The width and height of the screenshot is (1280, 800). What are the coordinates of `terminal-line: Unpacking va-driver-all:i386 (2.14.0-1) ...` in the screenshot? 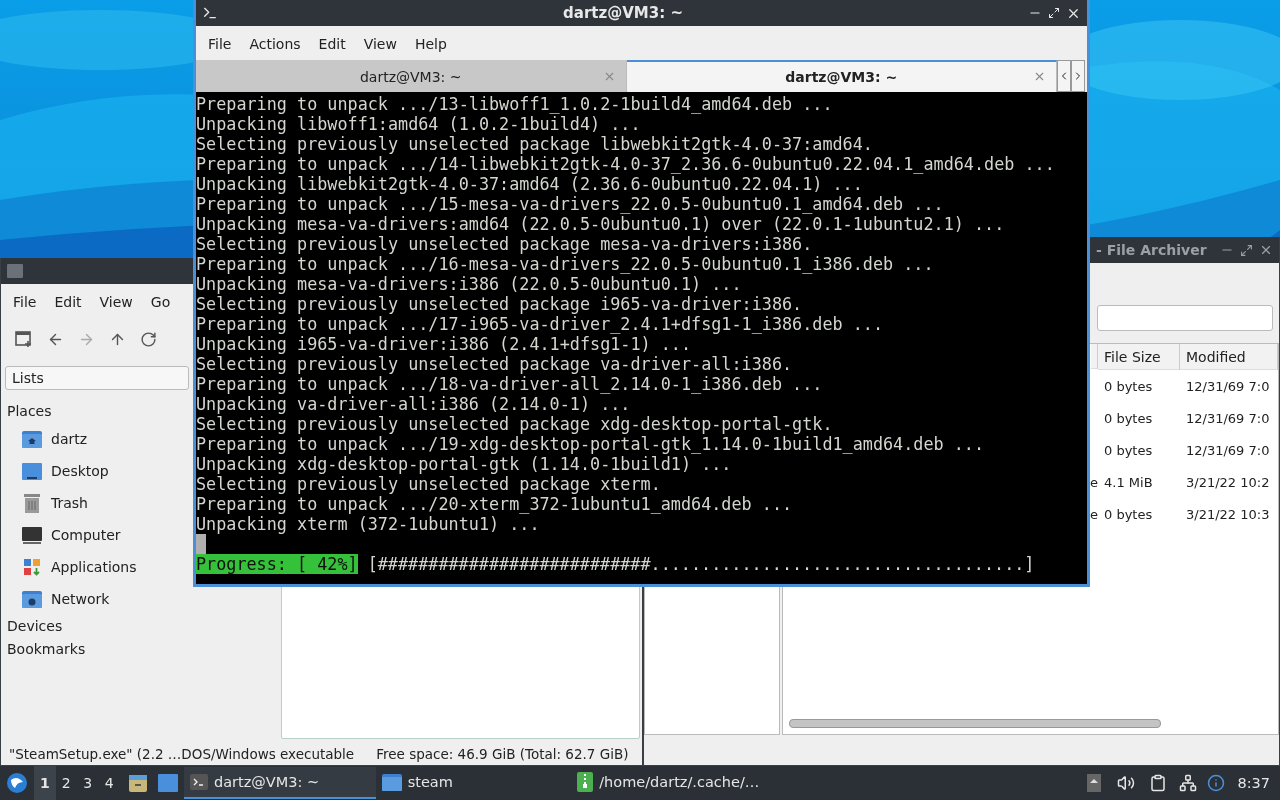 It's located at (414, 404).